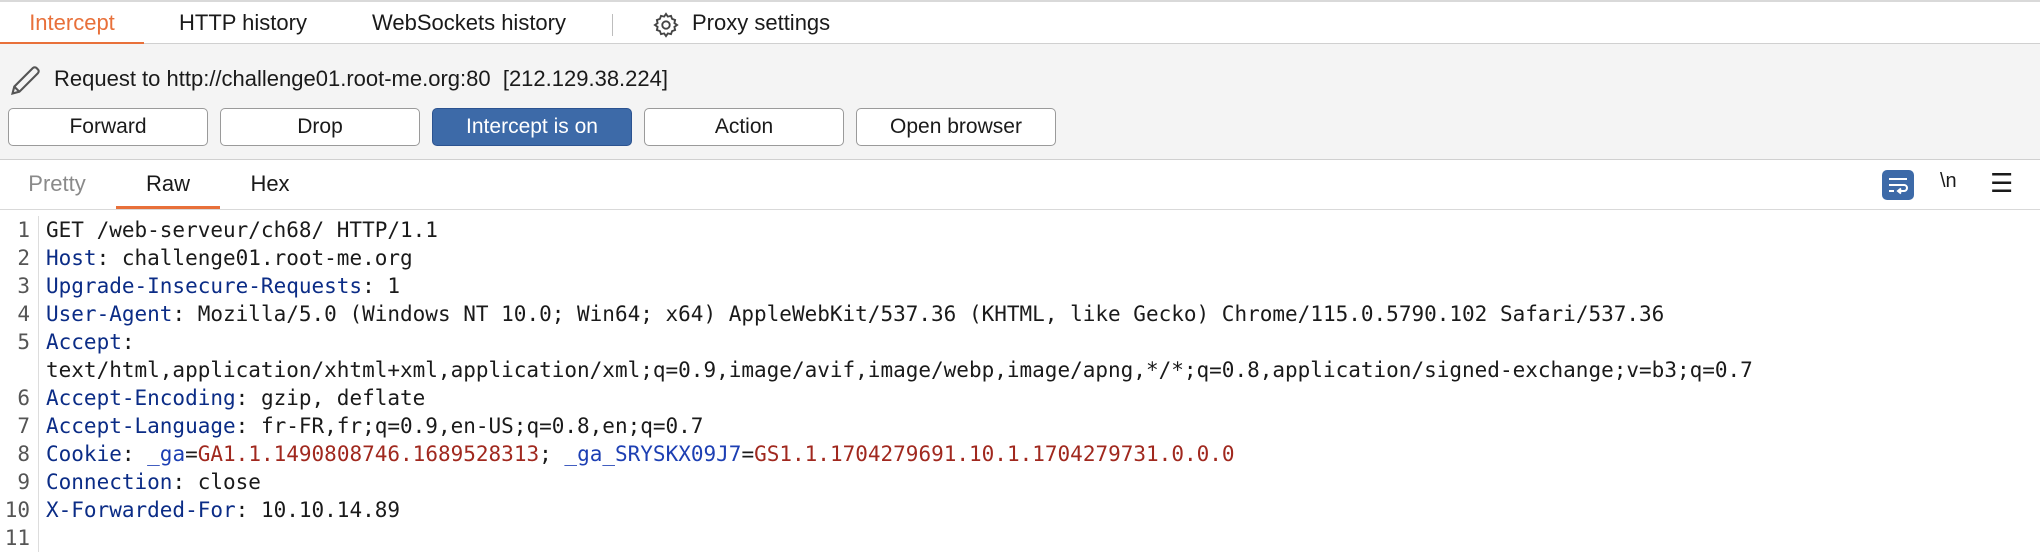 This screenshot has height=552, width=2040. Describe the element at coordinates (318, 510) in the screenshot. I see `header-value: : 10.10.14.89` at that location.